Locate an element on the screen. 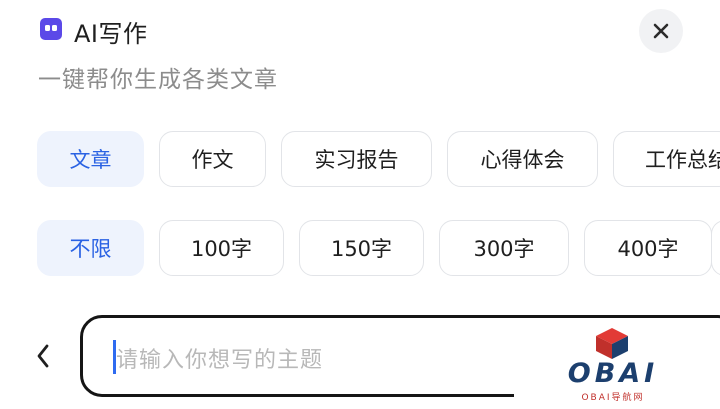 This screenshot has height=409, width=720. chip-length-100: 100字 is located at coordinates (221, 248).